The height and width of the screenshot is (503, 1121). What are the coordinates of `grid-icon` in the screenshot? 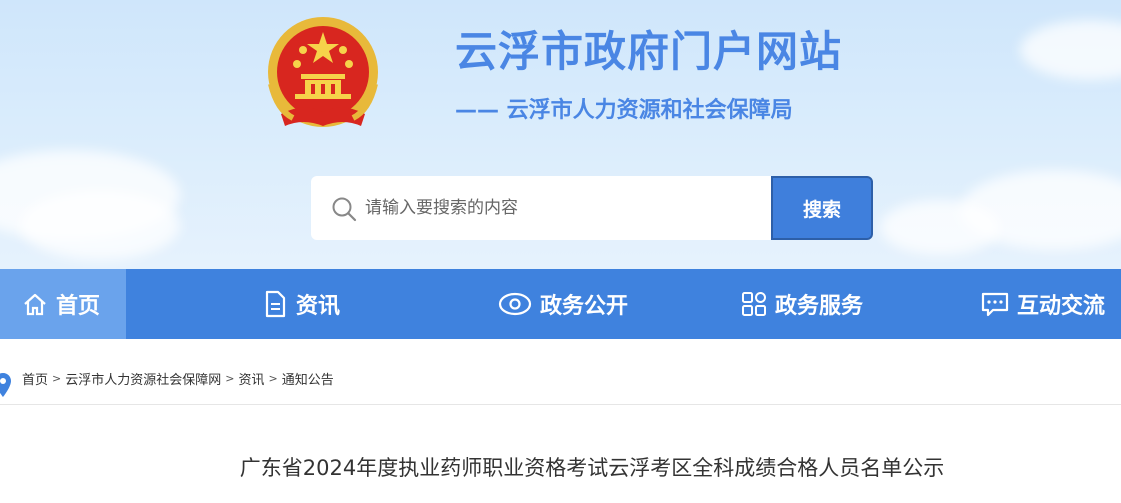 It's located at (754, 304).